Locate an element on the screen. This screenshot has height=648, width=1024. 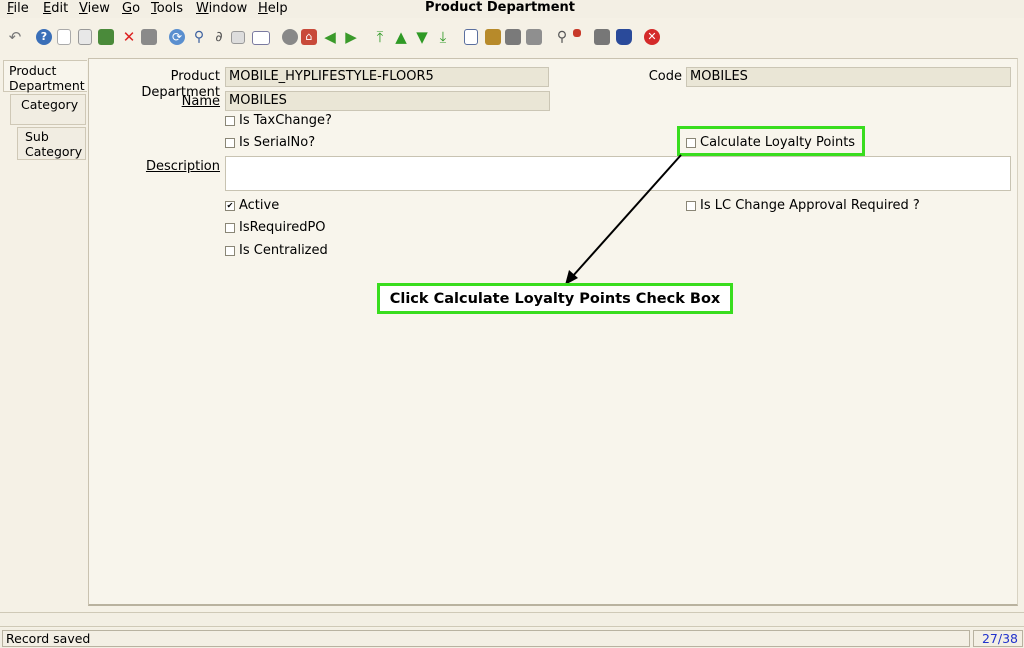
annotation-arrow-line is located at coordinates (626, 216).